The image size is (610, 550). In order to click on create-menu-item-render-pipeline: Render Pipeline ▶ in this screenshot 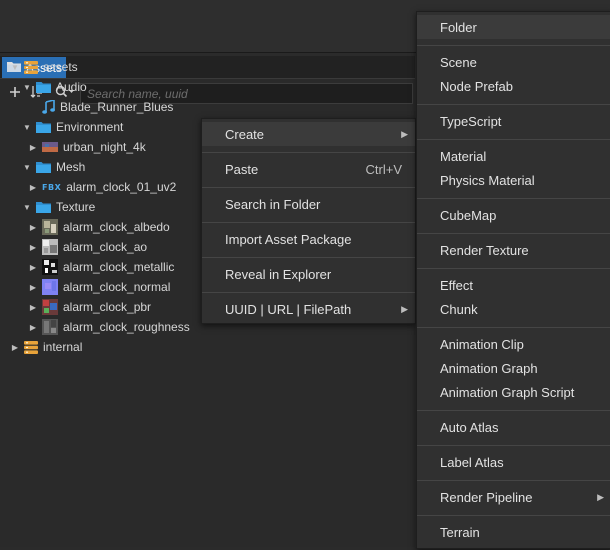, I will do `click(513, 497)`.